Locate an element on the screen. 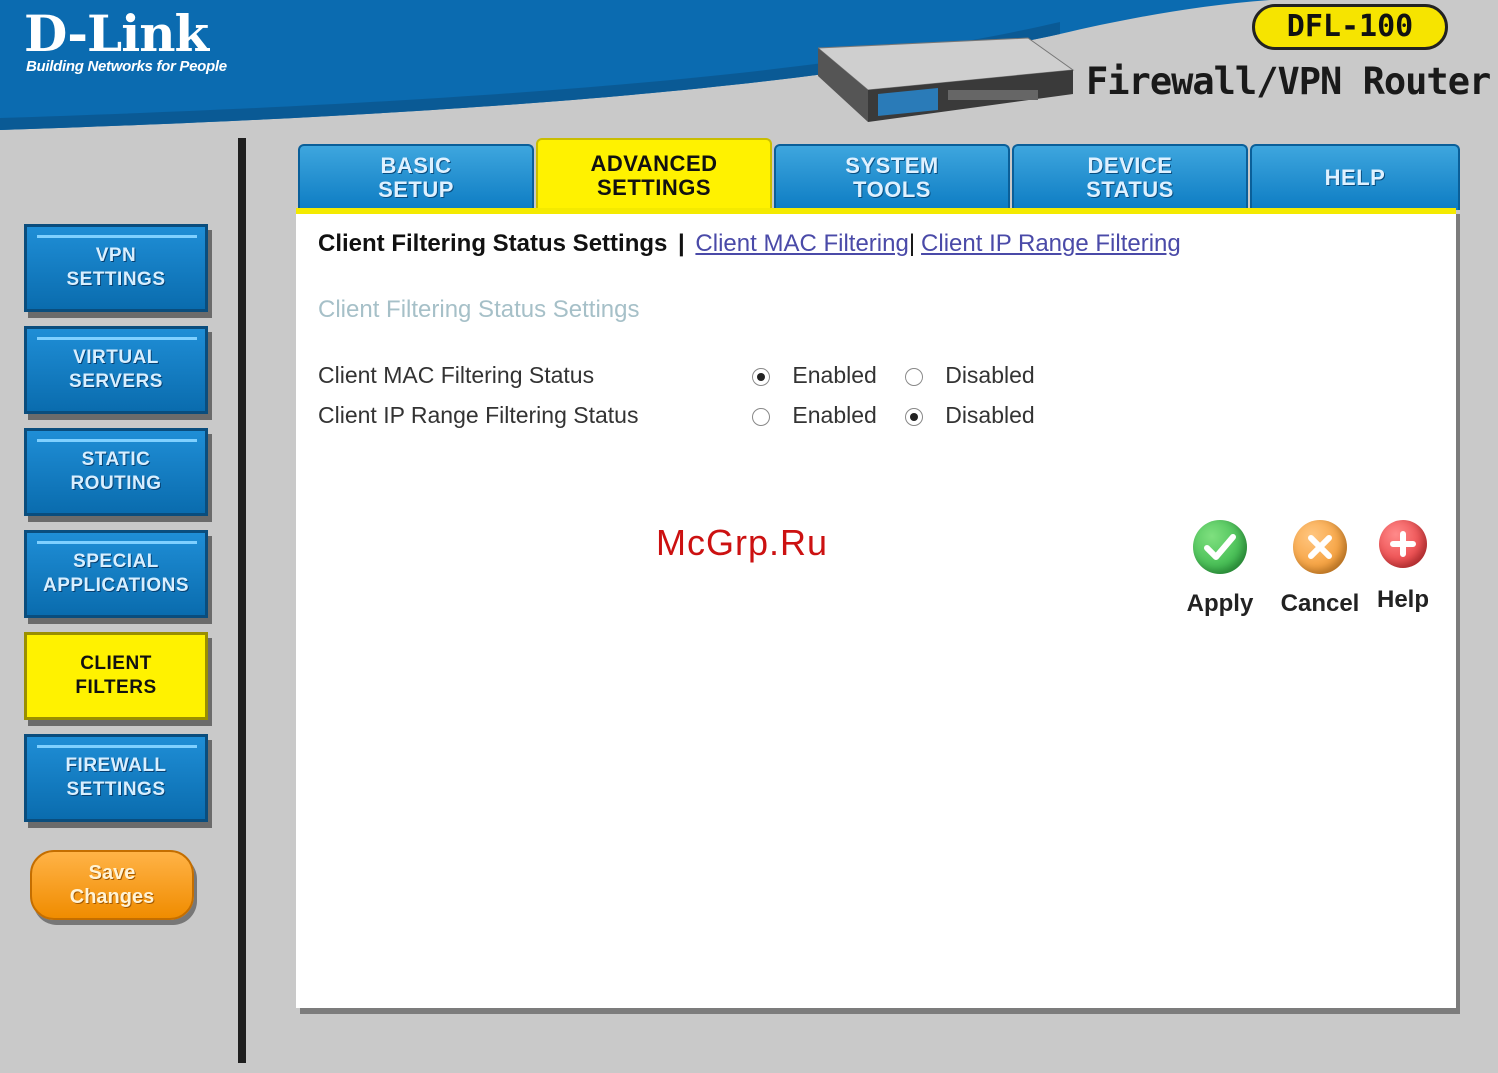 The width and height of the screenshot is (1498, 1073). sidebar-item-label: SPECIAL APPLICATIONS is located at coordinates (116, 573).